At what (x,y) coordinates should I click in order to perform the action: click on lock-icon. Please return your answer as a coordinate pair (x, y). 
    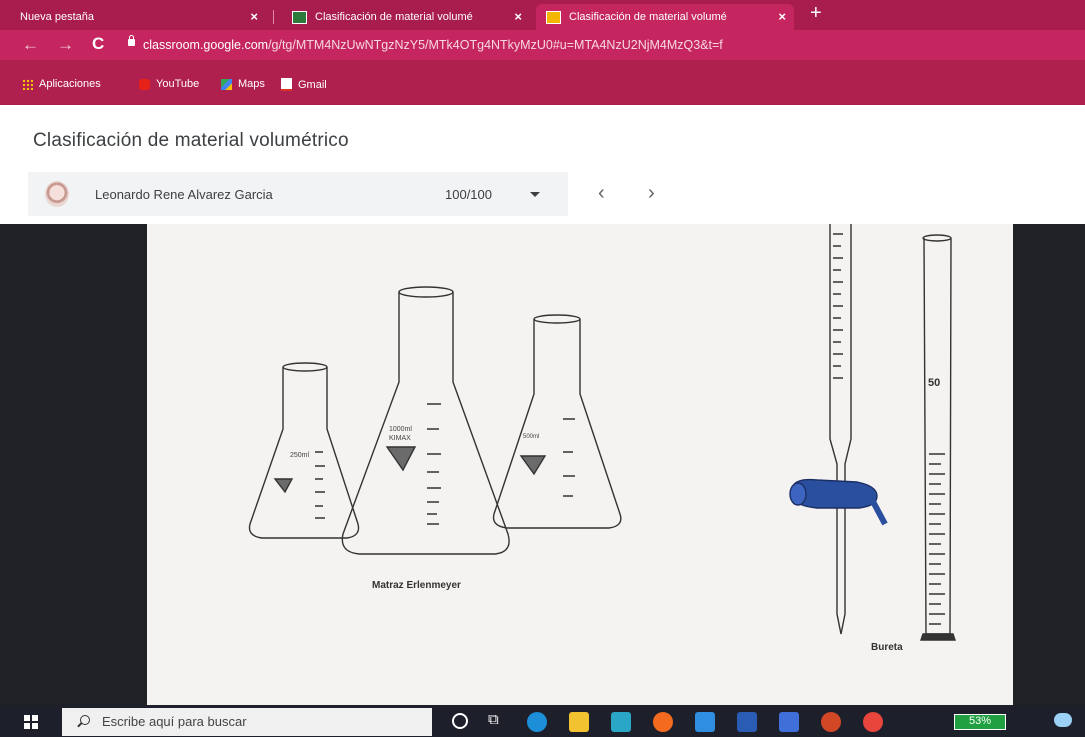
    Looking at the image, I should click on (131, 41).